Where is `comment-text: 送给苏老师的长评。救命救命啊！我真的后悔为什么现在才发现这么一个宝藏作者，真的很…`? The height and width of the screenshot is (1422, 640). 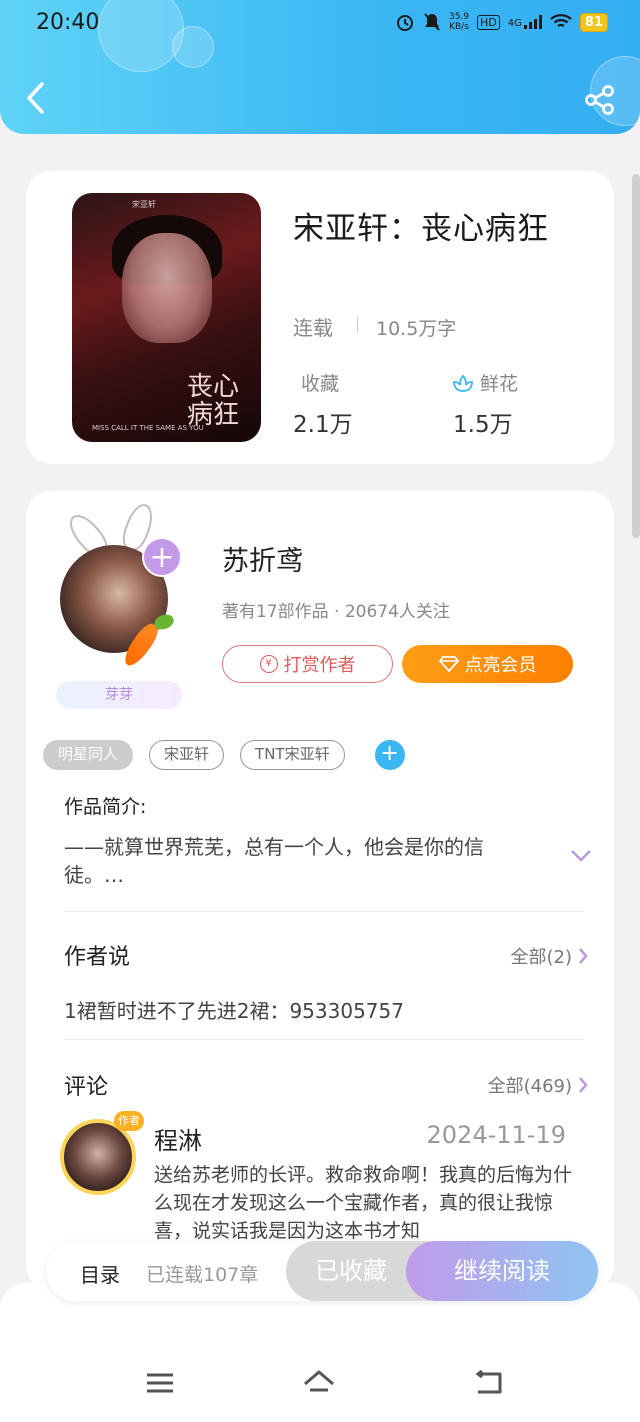
comment-text: 送给苏老师的长评。救命救命啊！我真的后悔为什么现在才发现这么一个宝藏作者，真的很… is located at coordinates (364, 1203).